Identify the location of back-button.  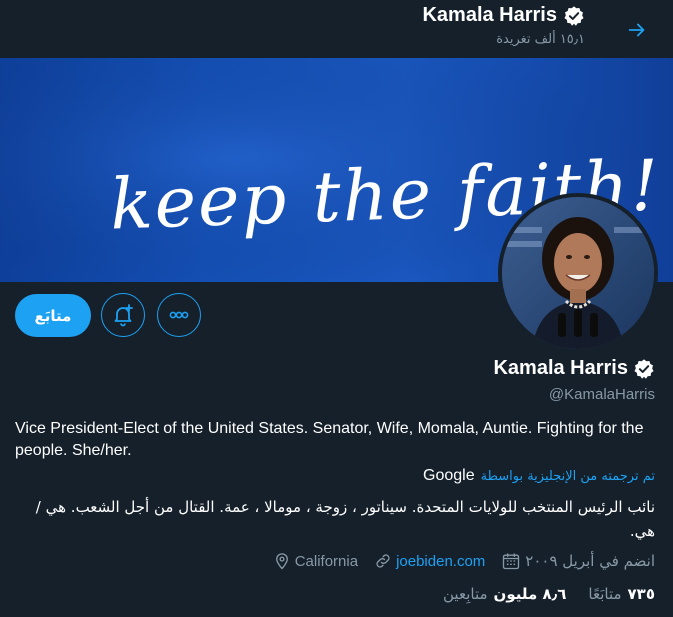
(637, 30).